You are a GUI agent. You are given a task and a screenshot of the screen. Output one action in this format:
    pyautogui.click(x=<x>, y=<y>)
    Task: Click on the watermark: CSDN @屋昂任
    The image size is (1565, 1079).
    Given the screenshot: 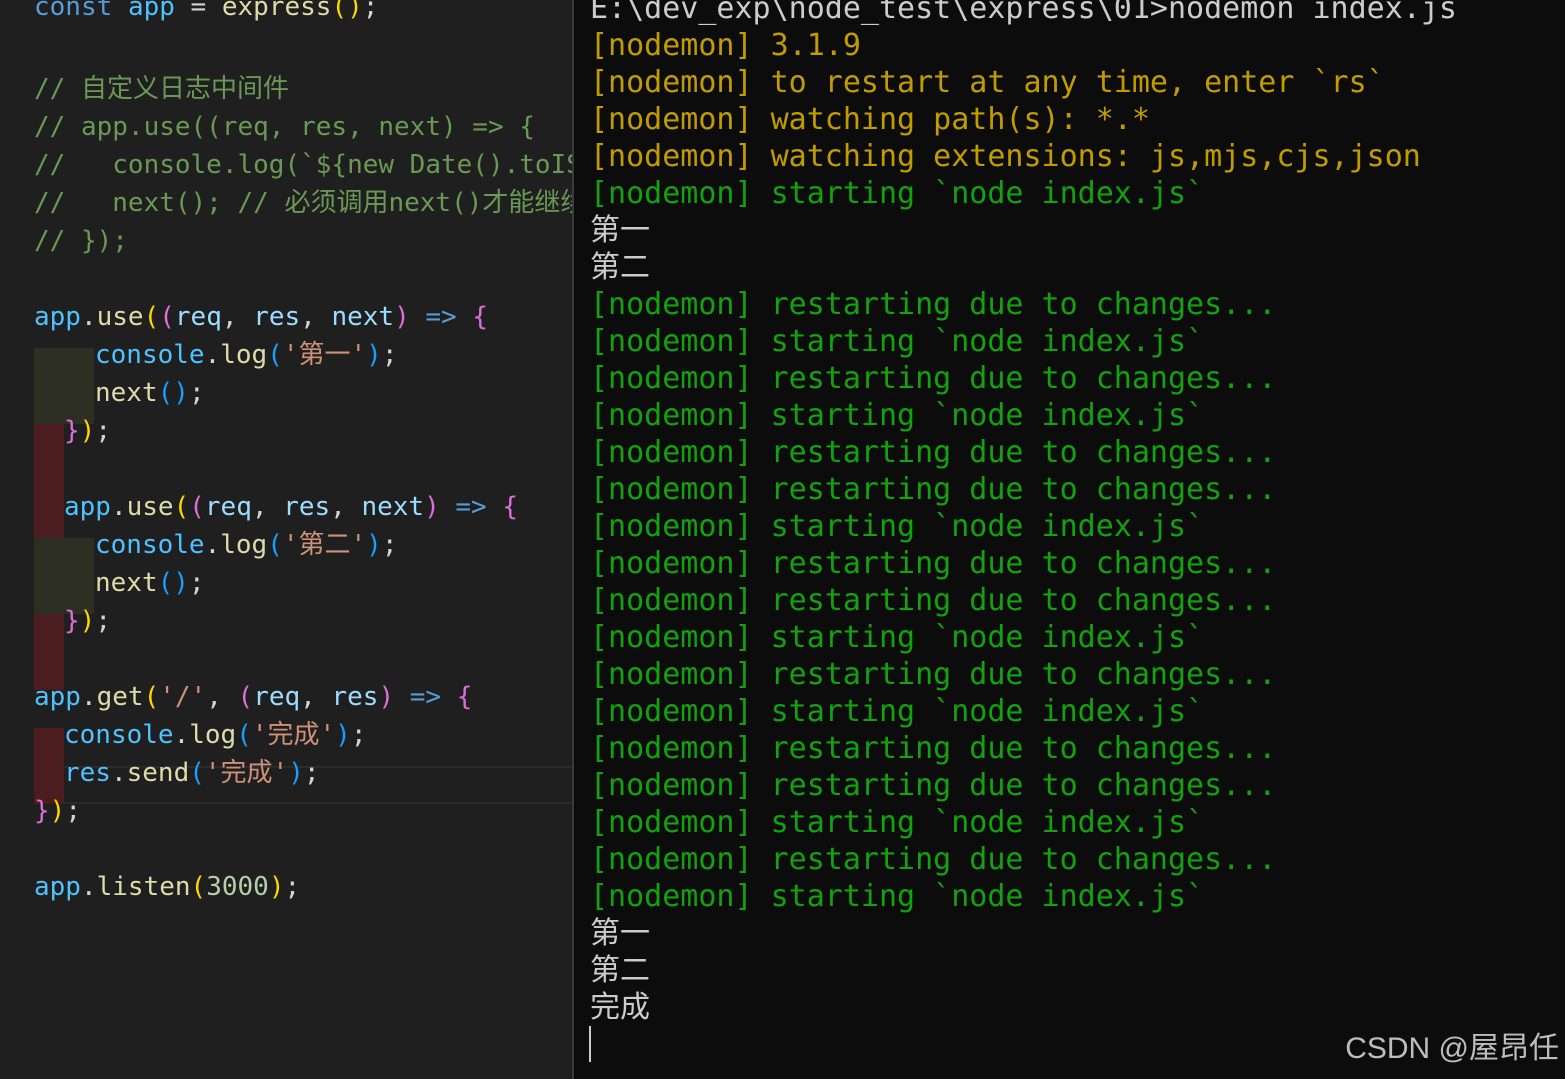 What is the action you would take?
    pyautogui.click(x=1452, y=1048)
    